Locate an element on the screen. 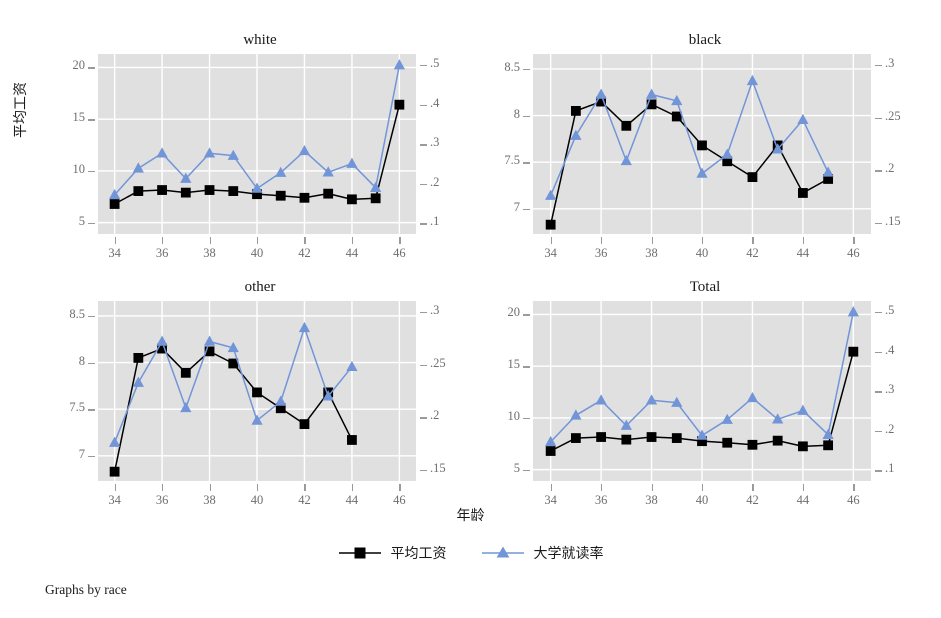 The image size is (941, 618). right-axis-tick-label: .15 is located at coordinates (438, 467).